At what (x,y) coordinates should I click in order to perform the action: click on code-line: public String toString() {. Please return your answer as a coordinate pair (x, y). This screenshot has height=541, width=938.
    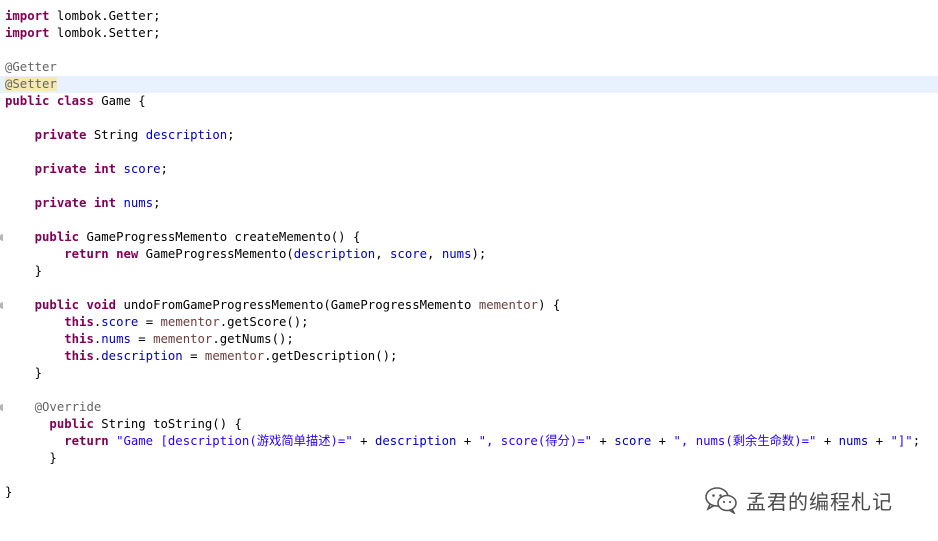
    Looking at the image, I should click on (469, 424).